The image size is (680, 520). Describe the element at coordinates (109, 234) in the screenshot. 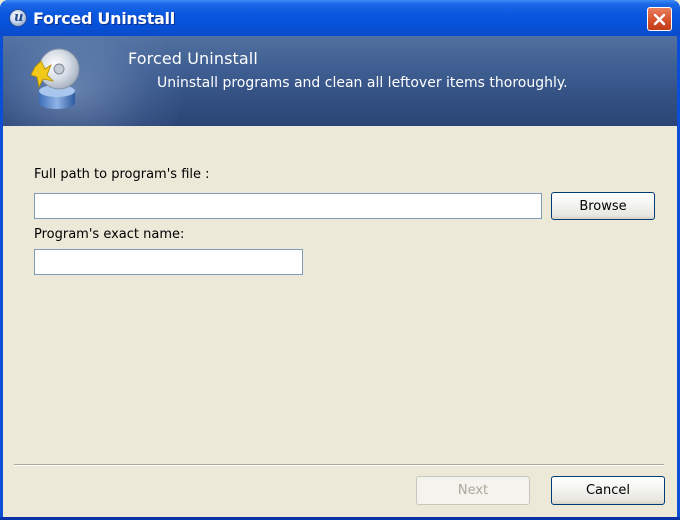

I see `name-field-label: Program's exact name:` at that location.